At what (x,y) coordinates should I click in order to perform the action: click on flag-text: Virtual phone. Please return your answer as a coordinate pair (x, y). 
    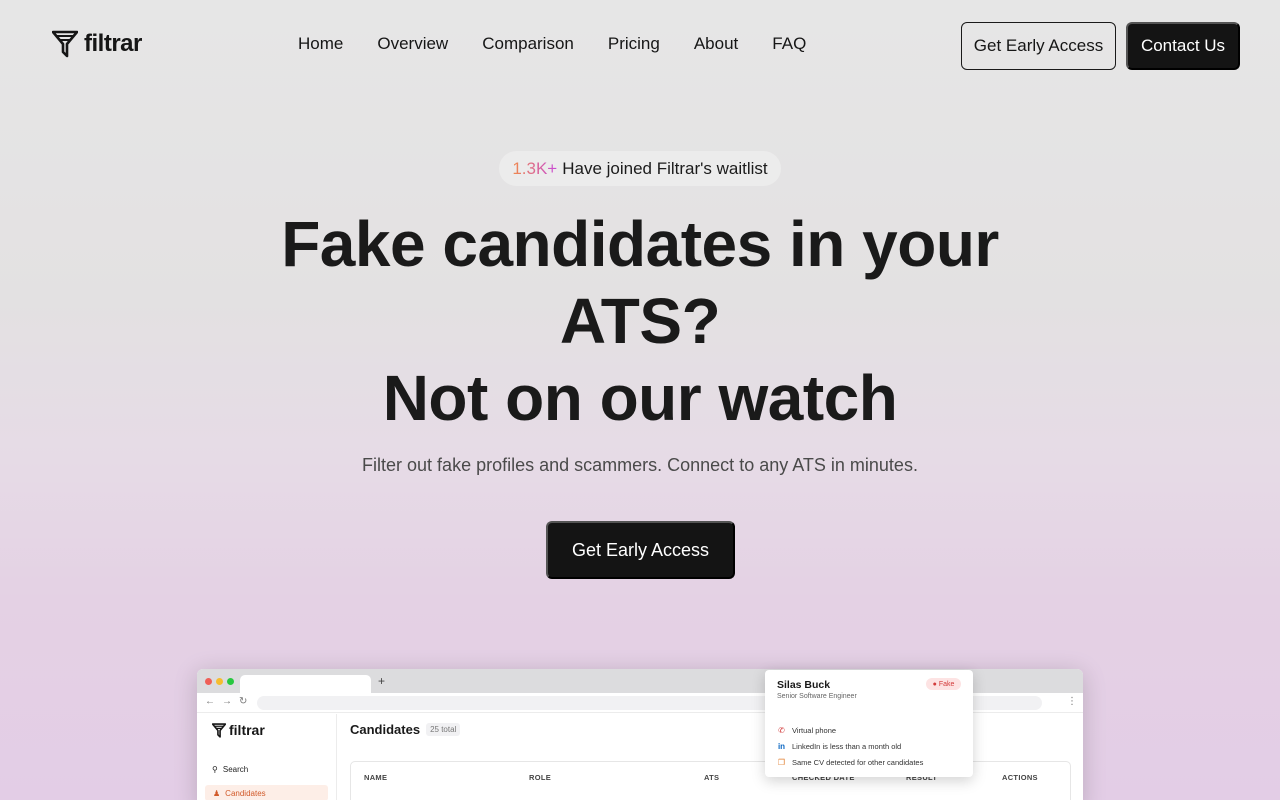
    Looking at the image, I should click on (814, 730).